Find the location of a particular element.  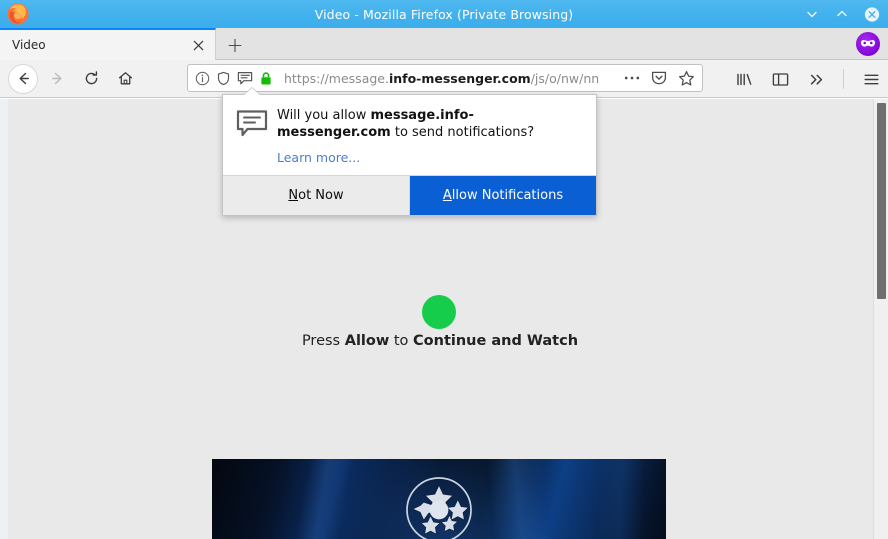

notification-permission-icon is located at coordinates (244, 78).